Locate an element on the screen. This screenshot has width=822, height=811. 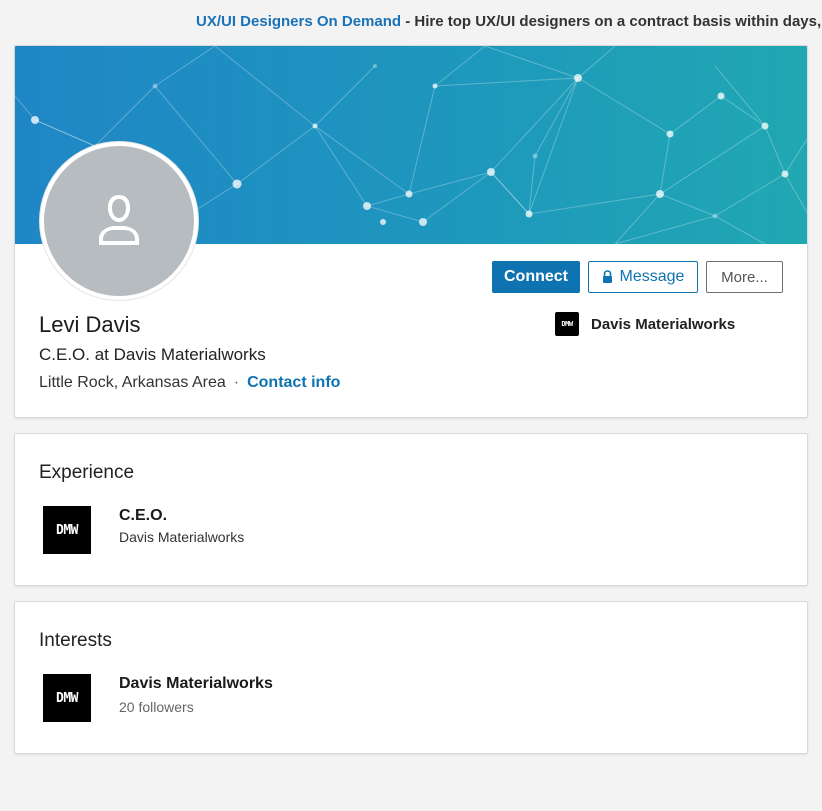
lock-icon is located at coordinates (607, 277).